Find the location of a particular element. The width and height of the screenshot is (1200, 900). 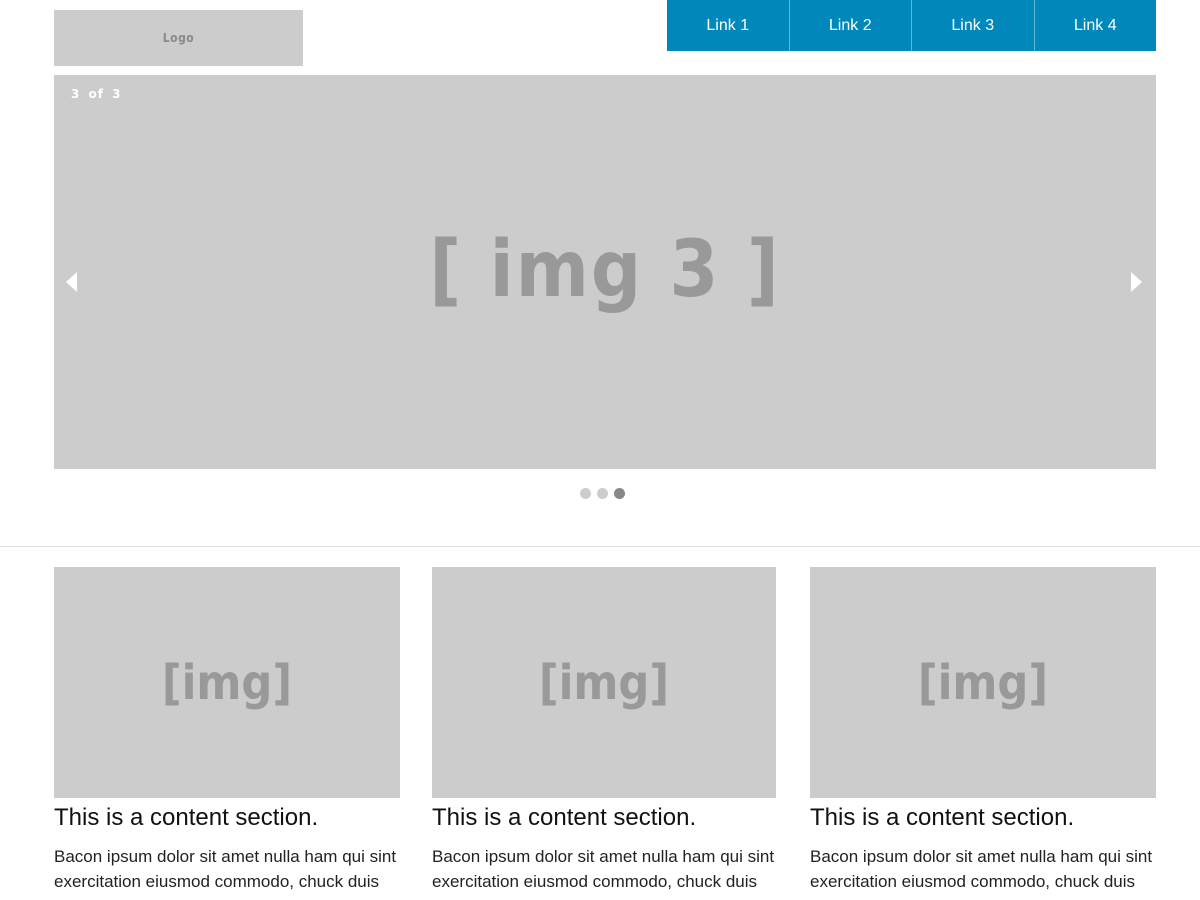

logo: Logo is located at coordinates (178, 38).